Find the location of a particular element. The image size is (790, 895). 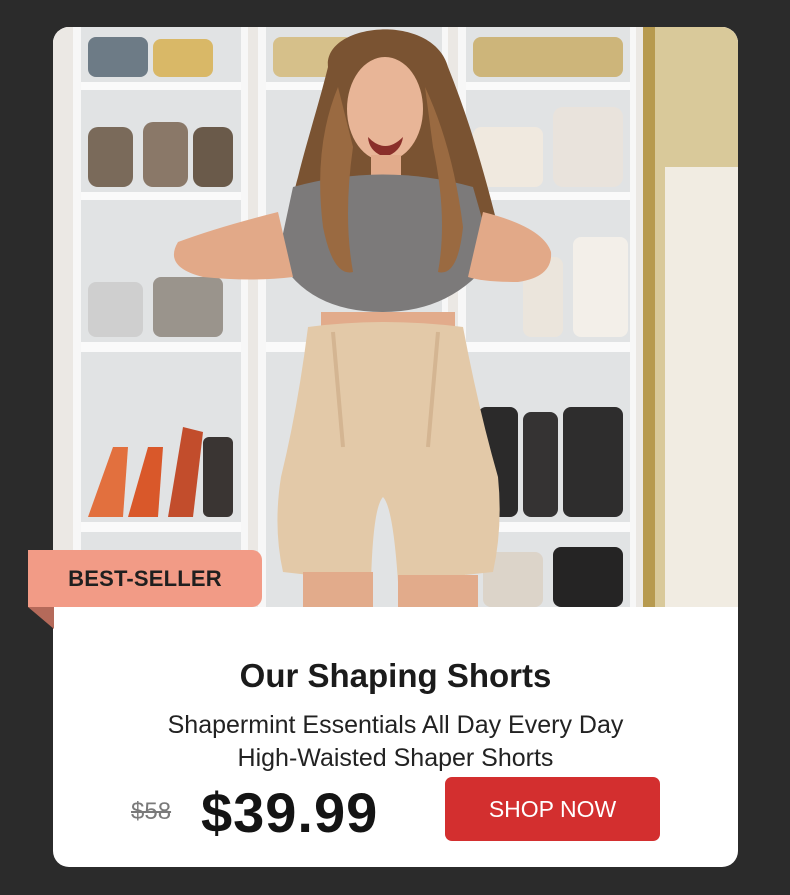

badge-ribbon: BEST-SELLER is located at coordinates (145, 578).